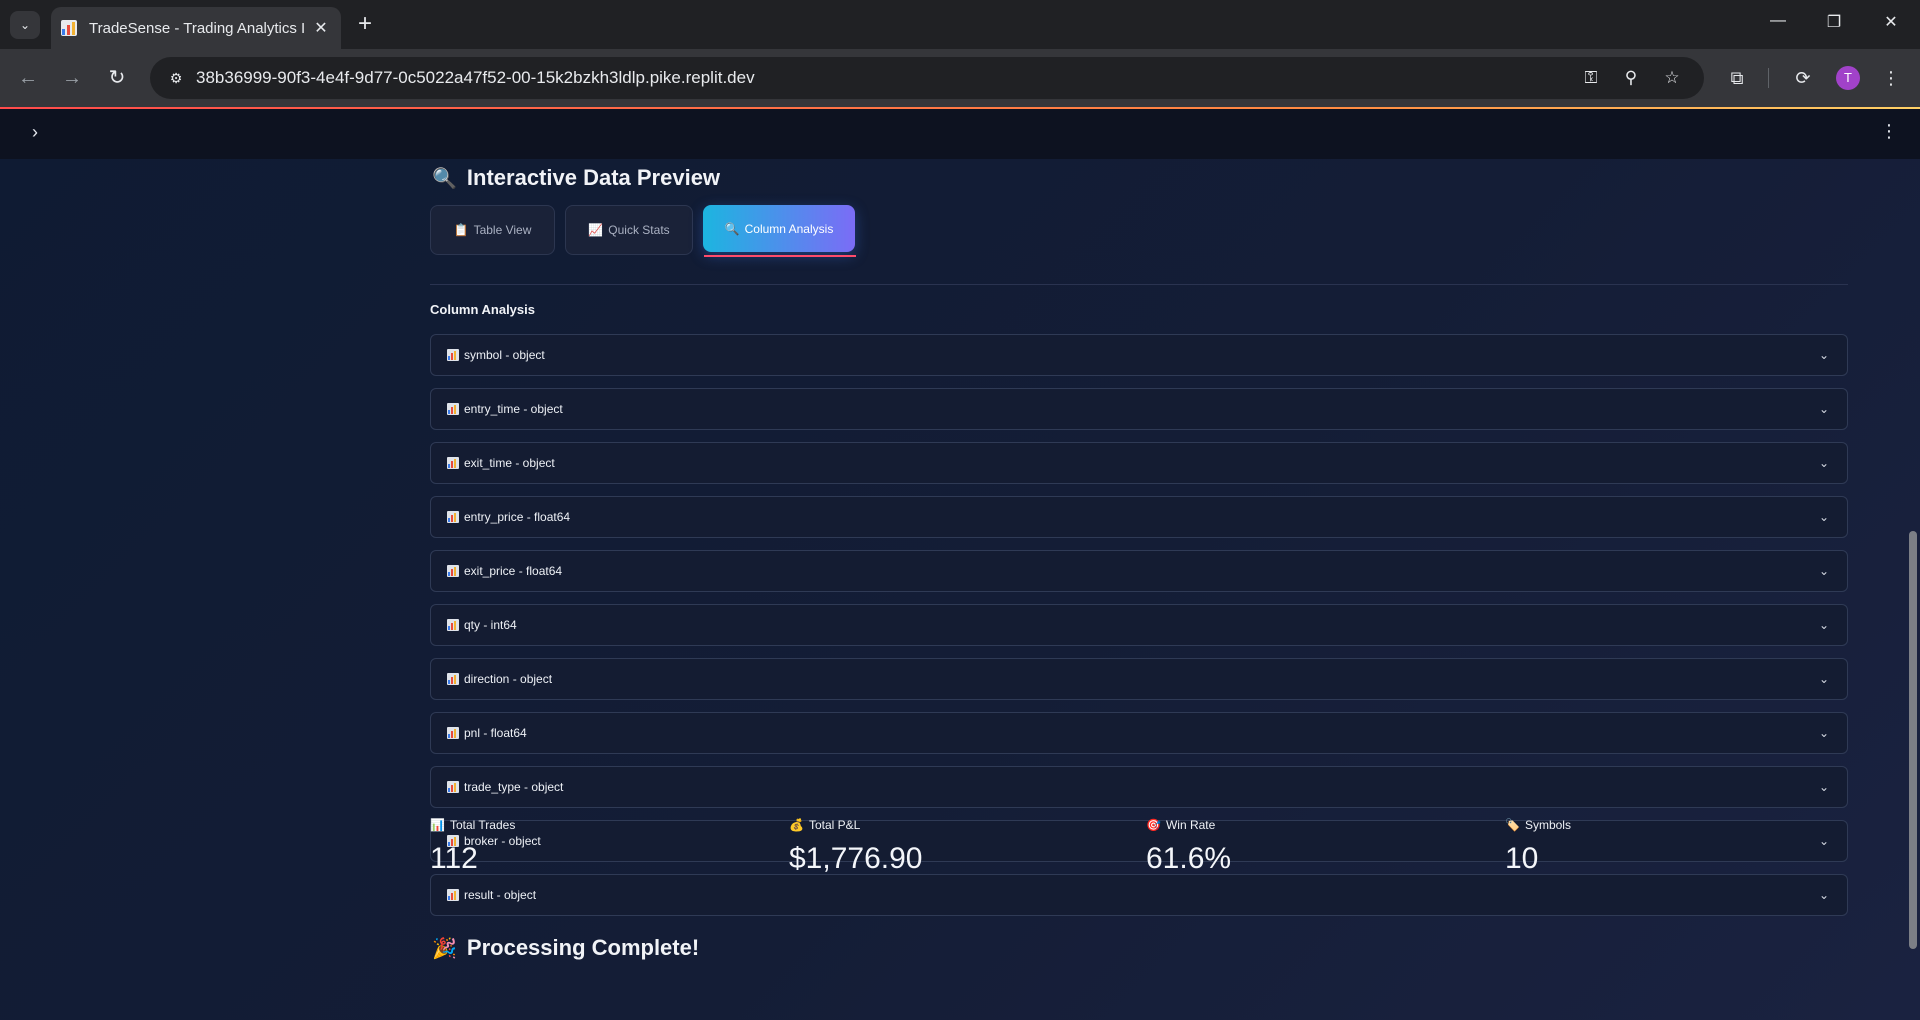  Describe the element at coordinates (1848, 78) in the screenshot. I see `profile-avatar: T` at that location.